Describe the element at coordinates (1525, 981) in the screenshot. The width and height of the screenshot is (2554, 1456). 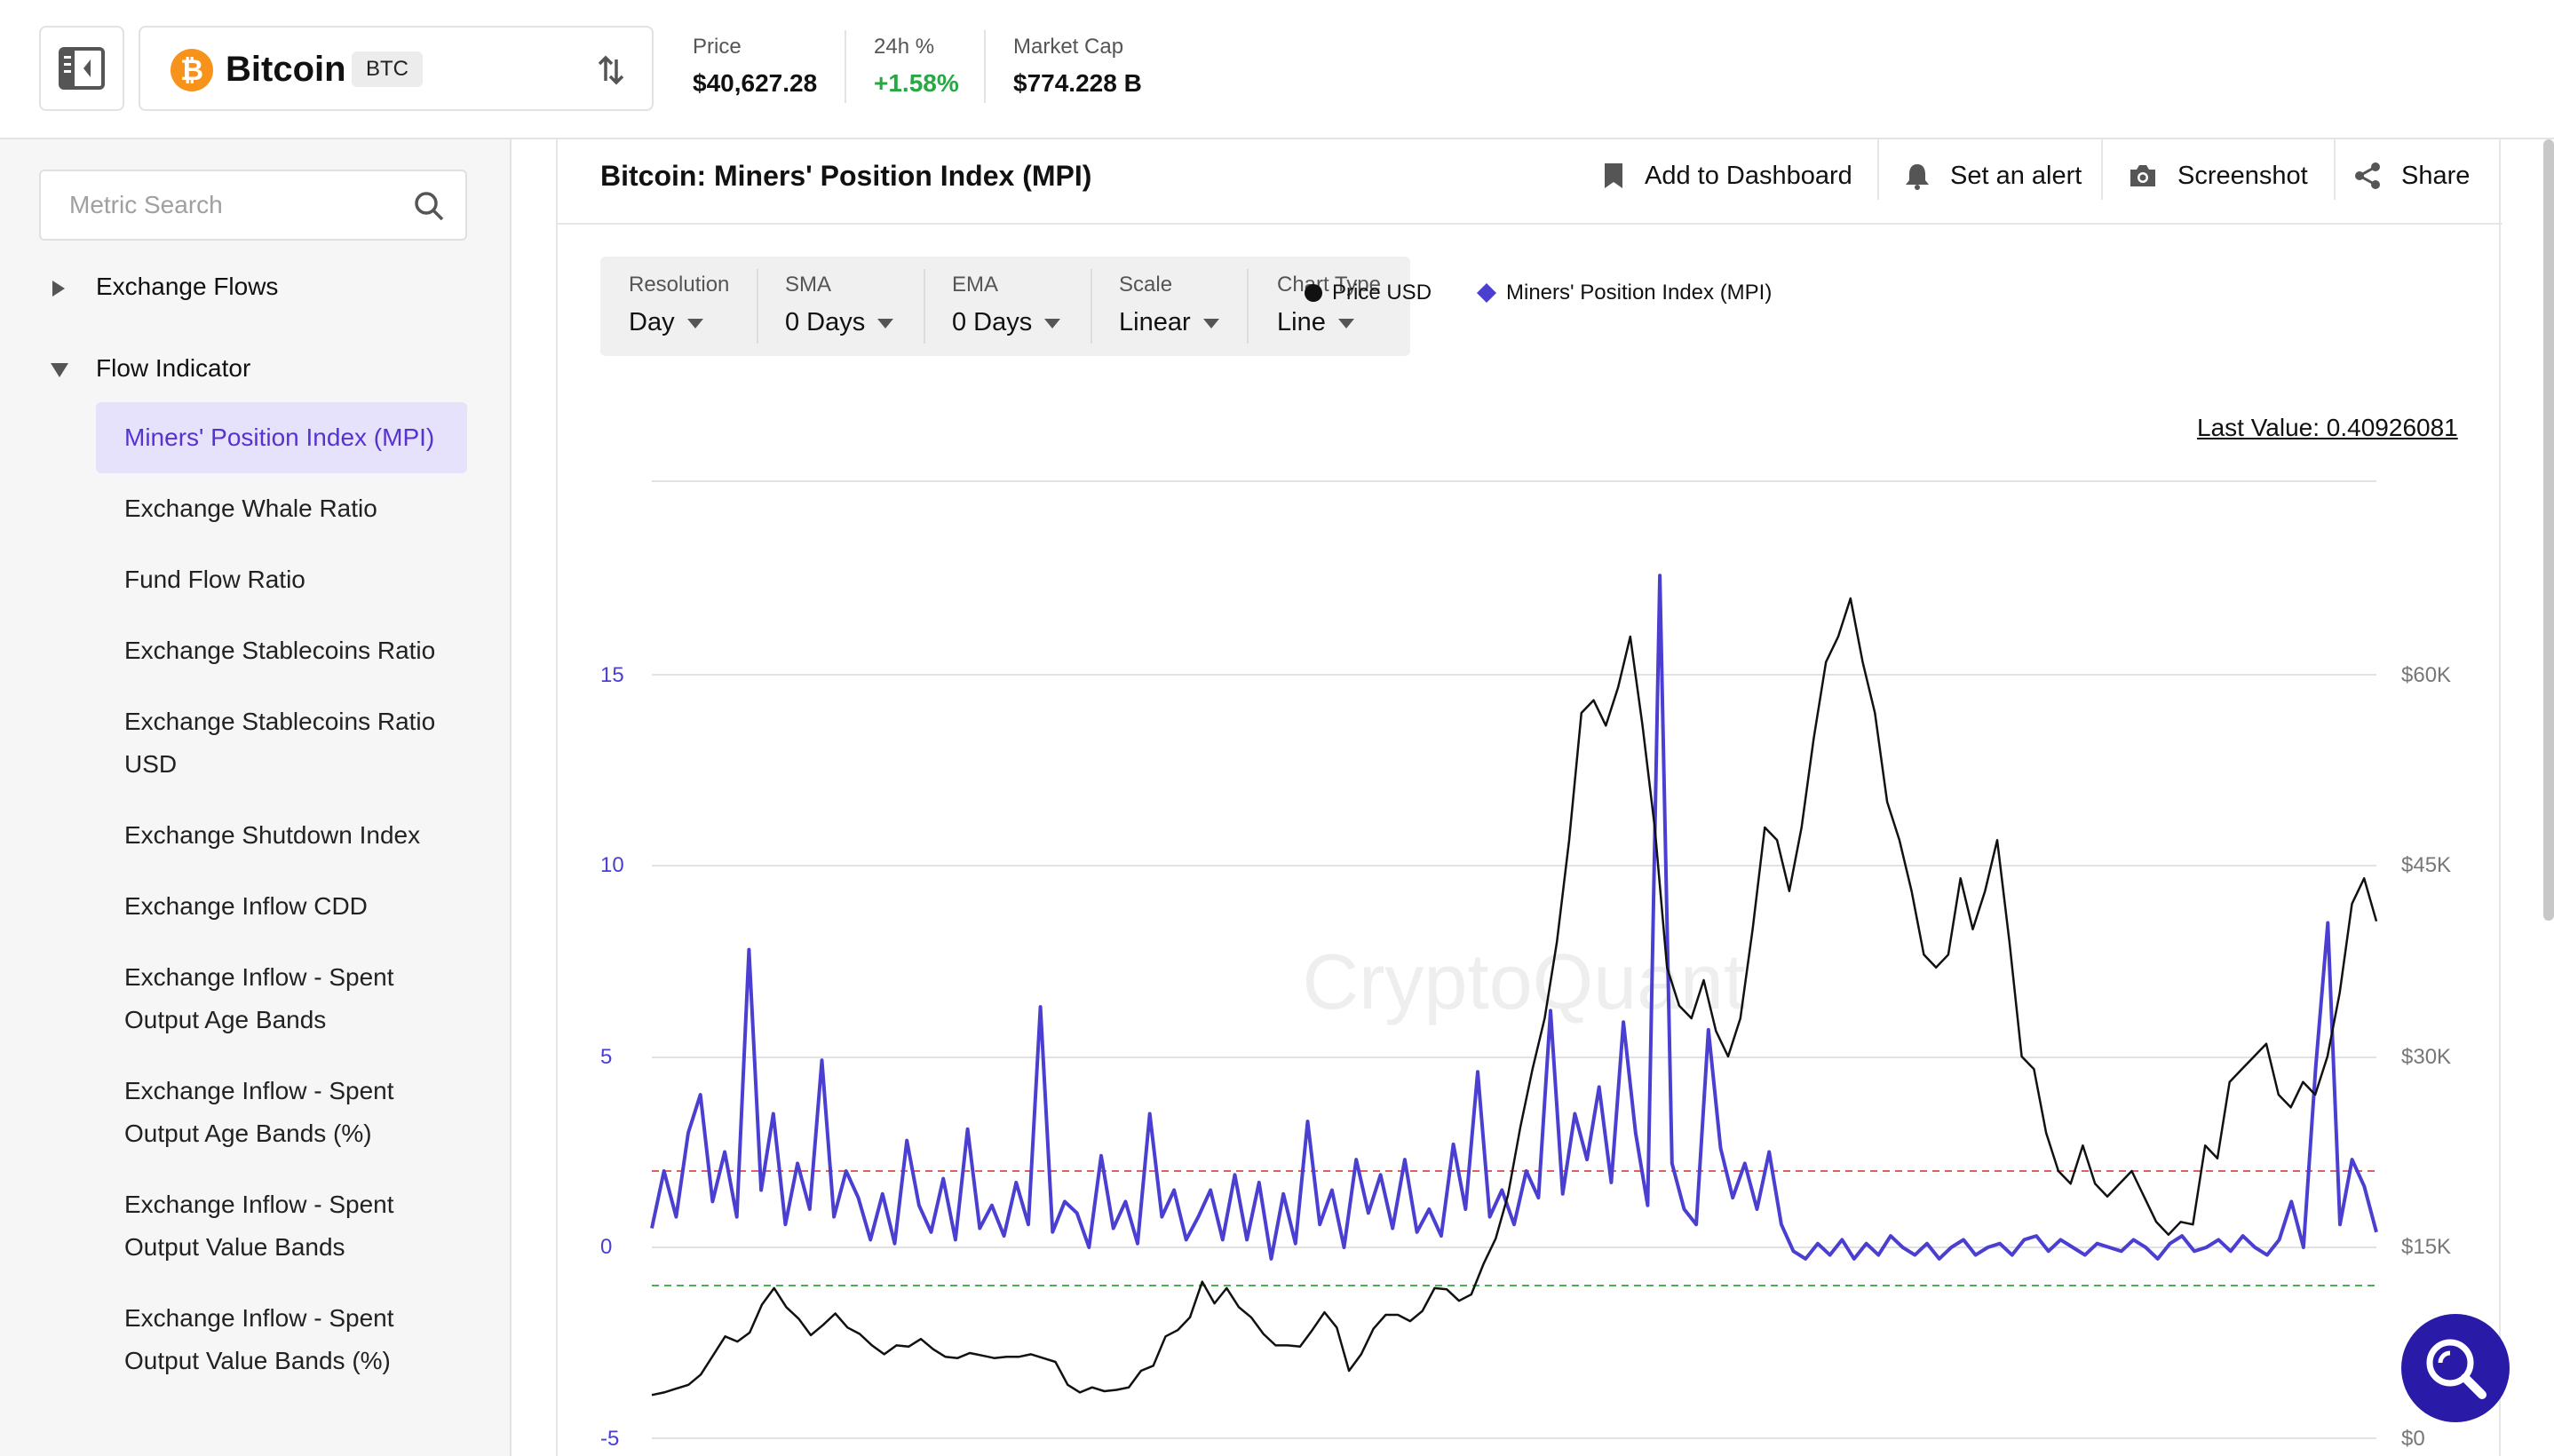
I see `chart-watermark: CryptoQuant` at that location.